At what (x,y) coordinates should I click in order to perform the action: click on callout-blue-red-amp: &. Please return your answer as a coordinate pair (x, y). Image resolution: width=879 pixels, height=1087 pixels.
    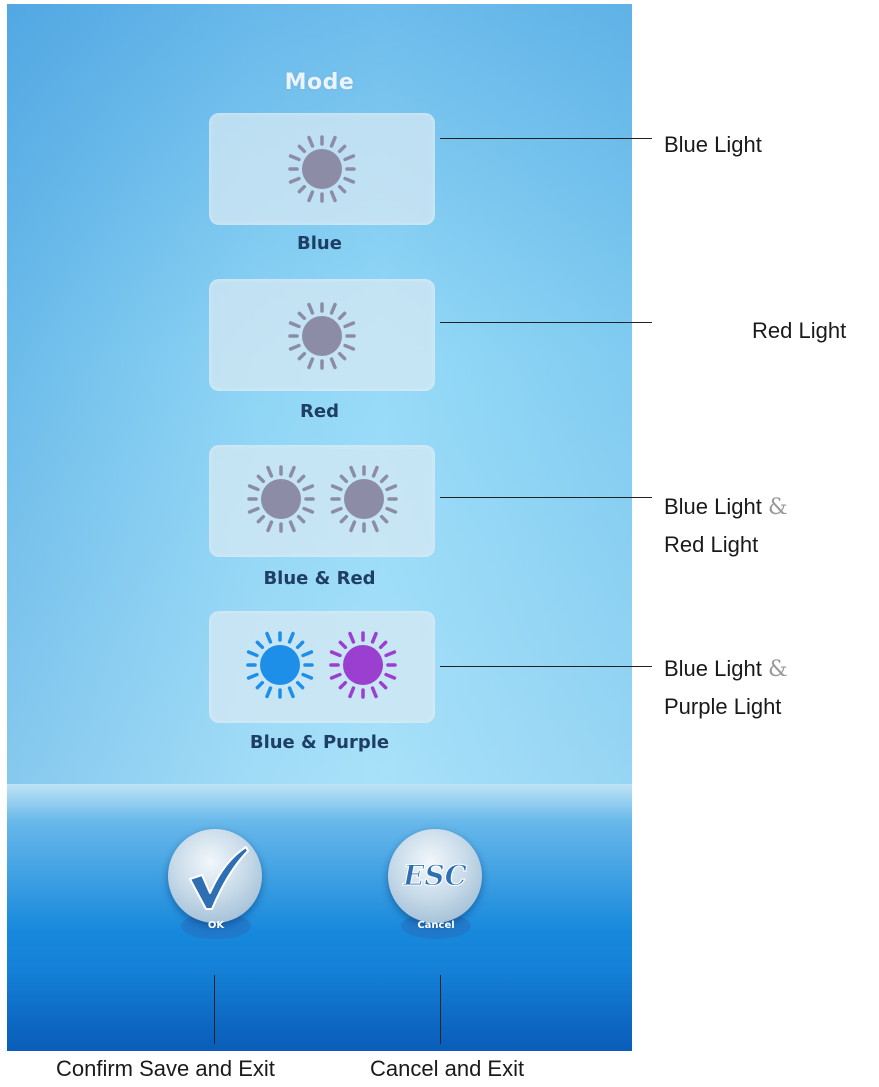
    Looking at the image, I should click on (777, 507).